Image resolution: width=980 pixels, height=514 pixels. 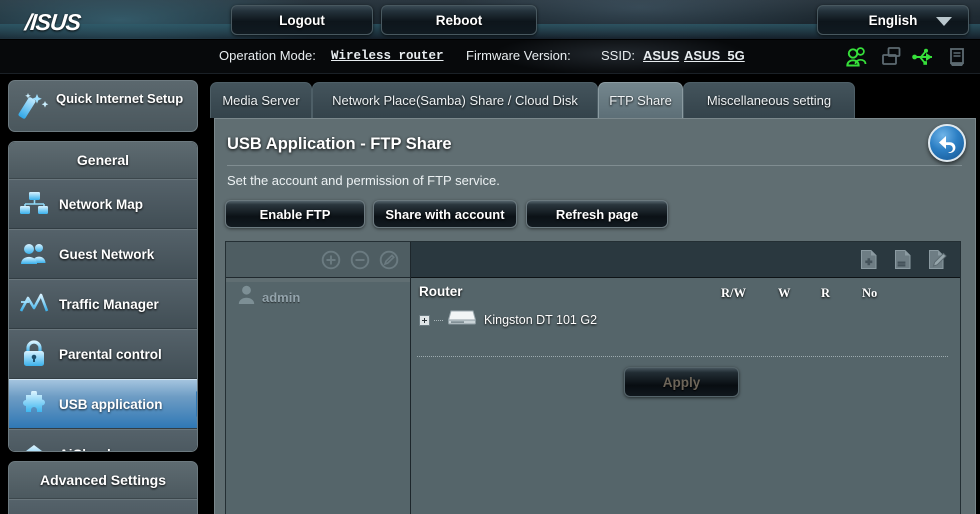 I want to click on sidebar-item-network-map: Network Map, so click(x=103, y=204).